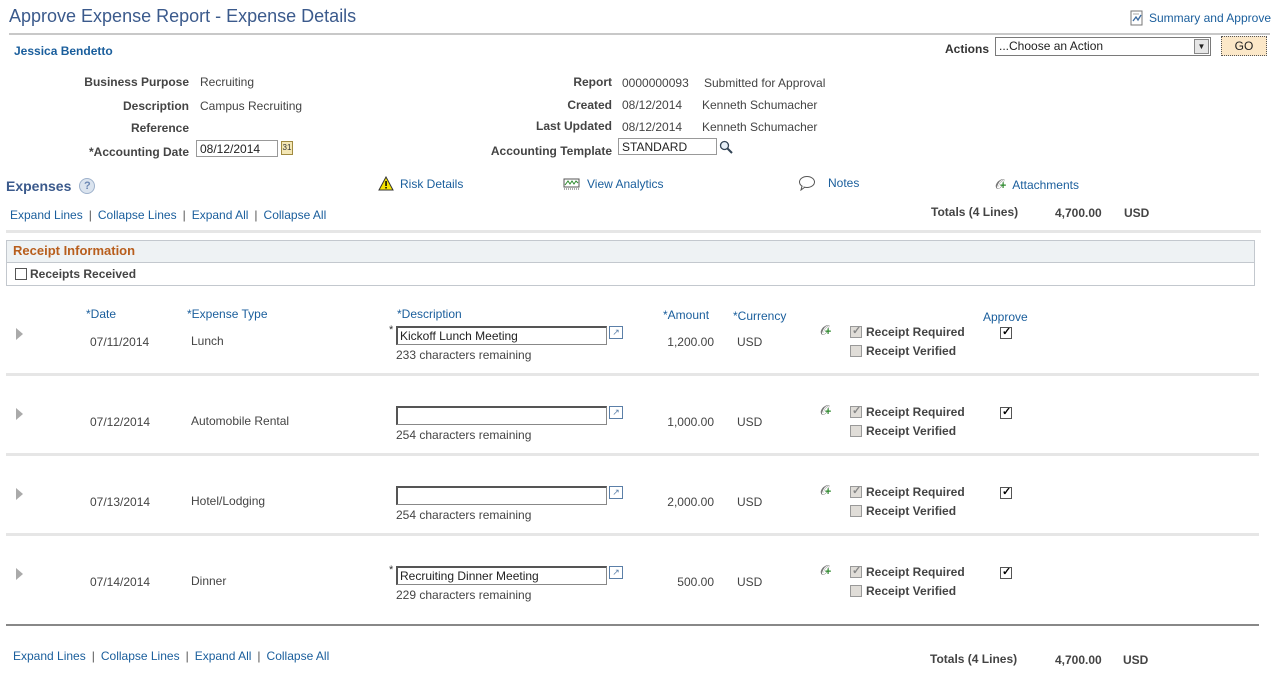  I want to click on notes-link: Notes, so click(828, 183).